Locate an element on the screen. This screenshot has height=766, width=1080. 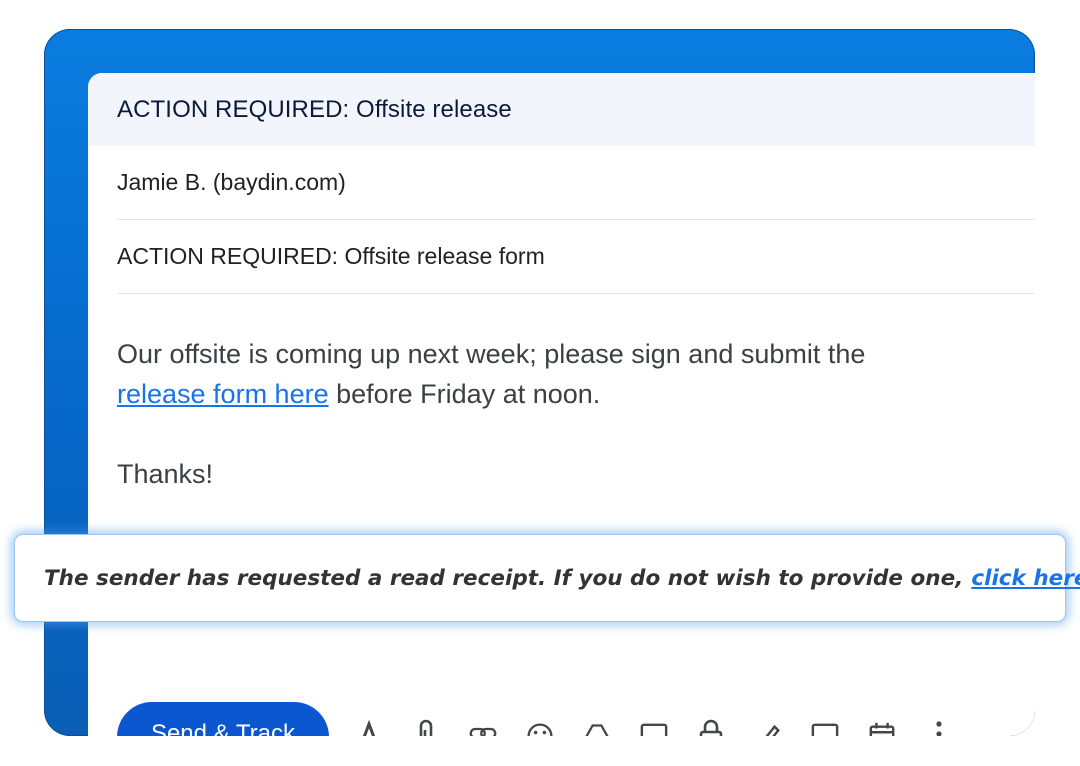
decline-receipt-link: click here. is located at coordinates (1025, 578).